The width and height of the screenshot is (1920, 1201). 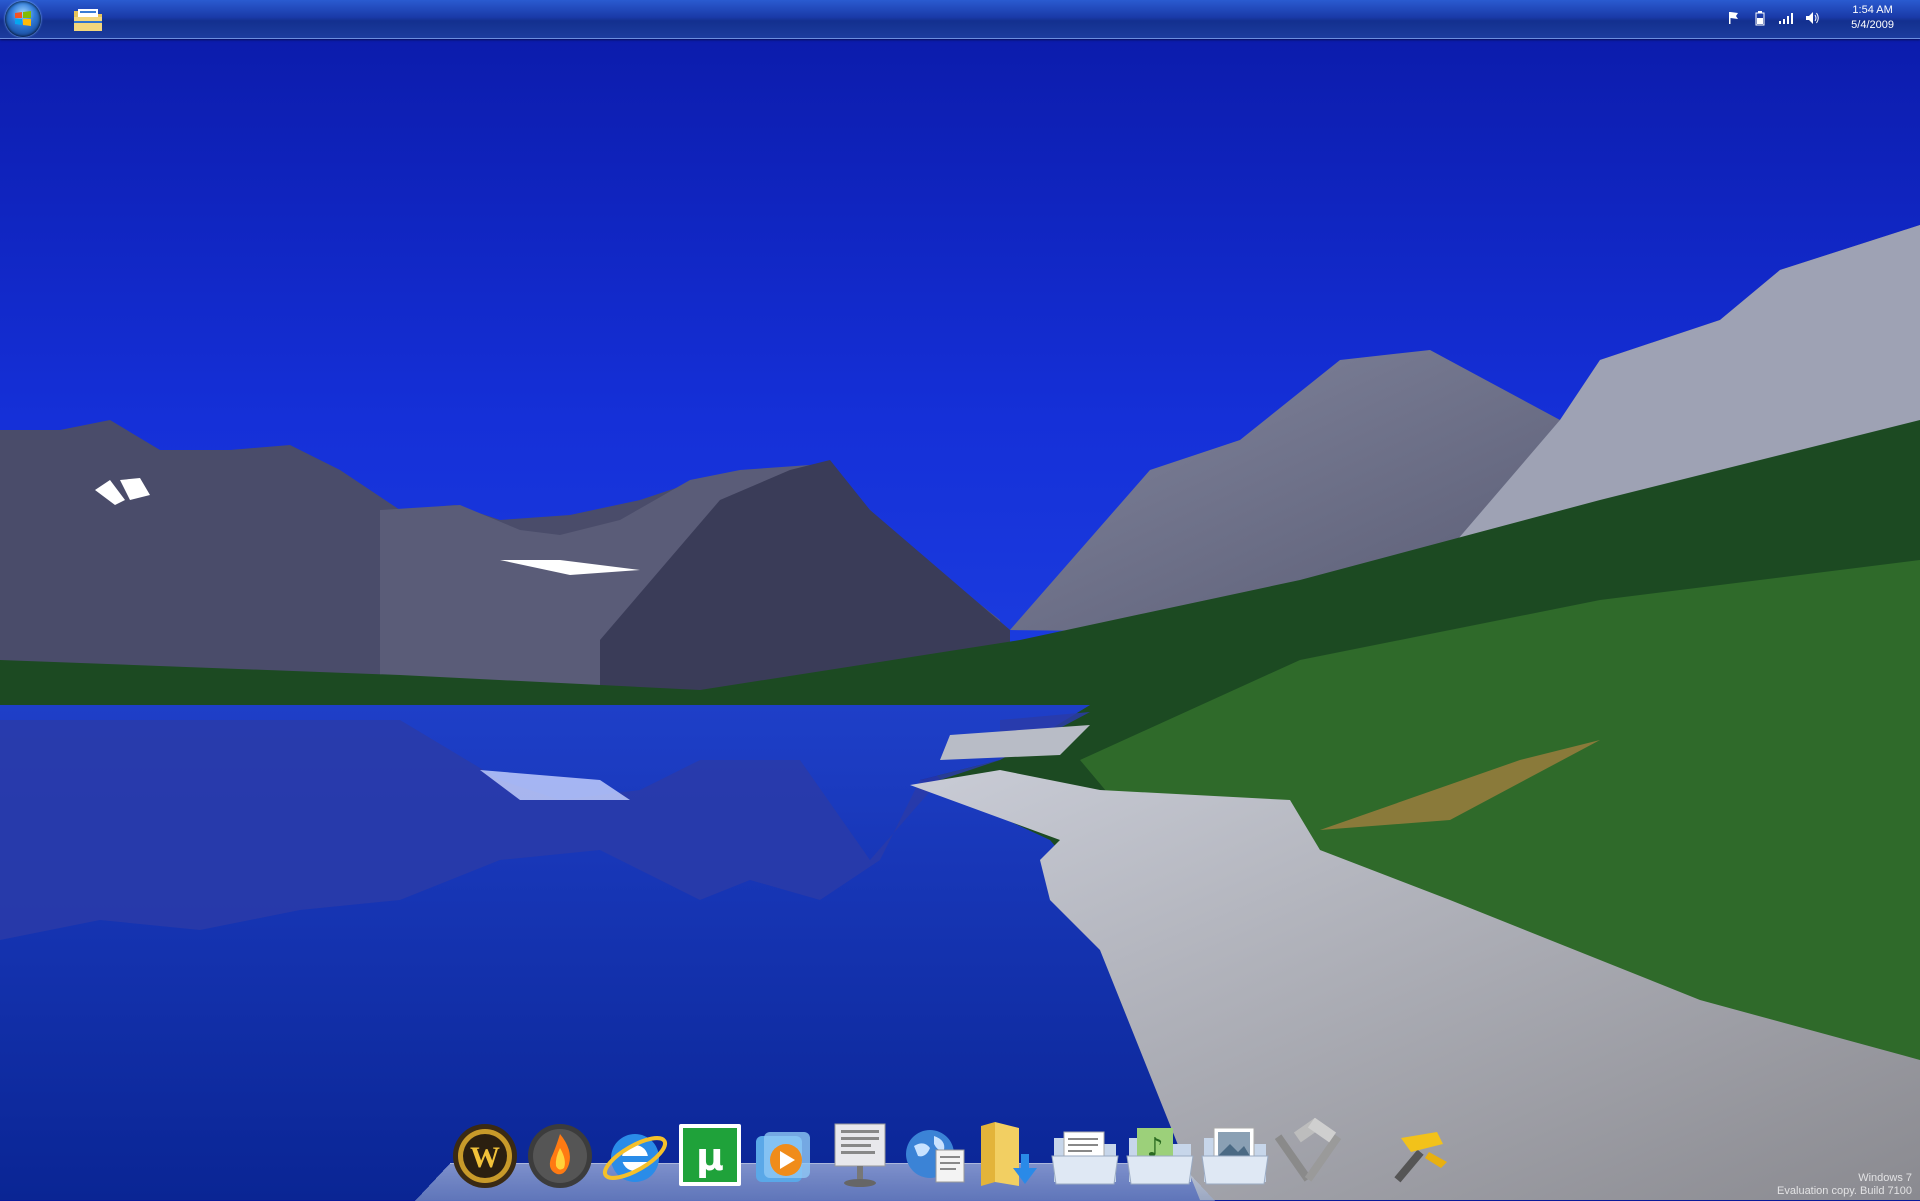 What do you see at coordinates (1872, 25) in the screenshot?
I see `clock-date: 5/4/2009` at bounding box center [1872, 25].